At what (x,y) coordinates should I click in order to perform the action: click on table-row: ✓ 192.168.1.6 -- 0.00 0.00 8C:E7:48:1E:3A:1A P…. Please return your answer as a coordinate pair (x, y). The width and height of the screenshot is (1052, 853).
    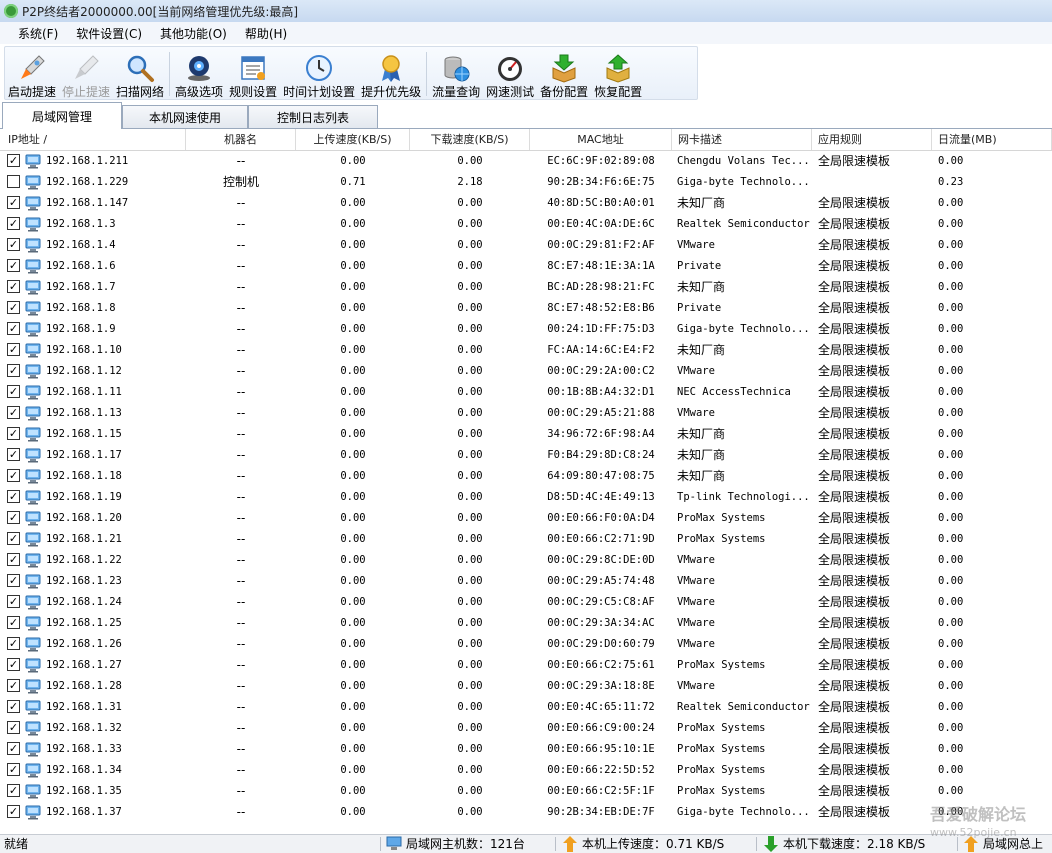
    Looking at the image, I should click on (526, 266).